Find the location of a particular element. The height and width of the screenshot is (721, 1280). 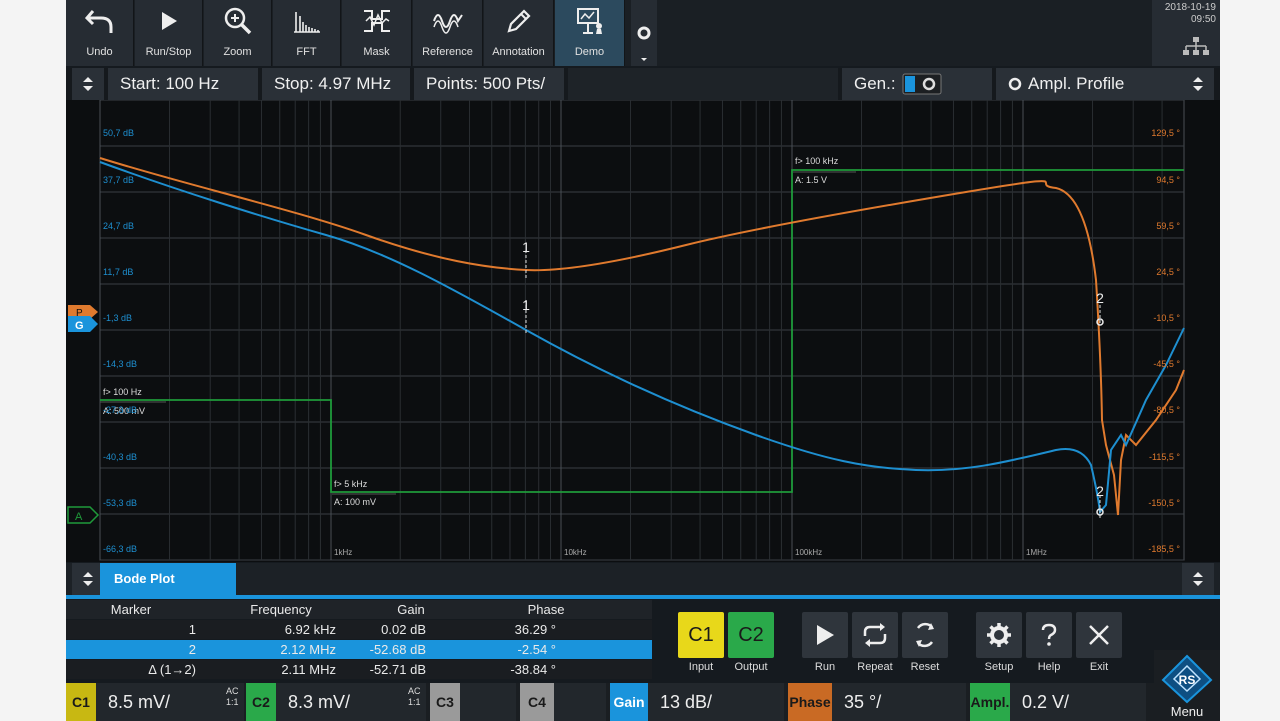

setup-button is located at coordinates (999, 635).